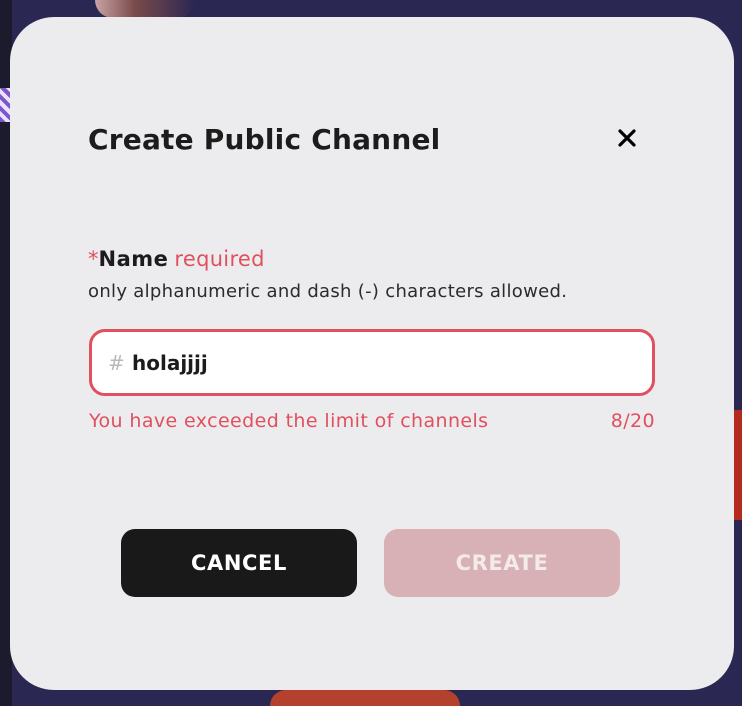  I want to click on required-indicator: required, so click(219, 259).